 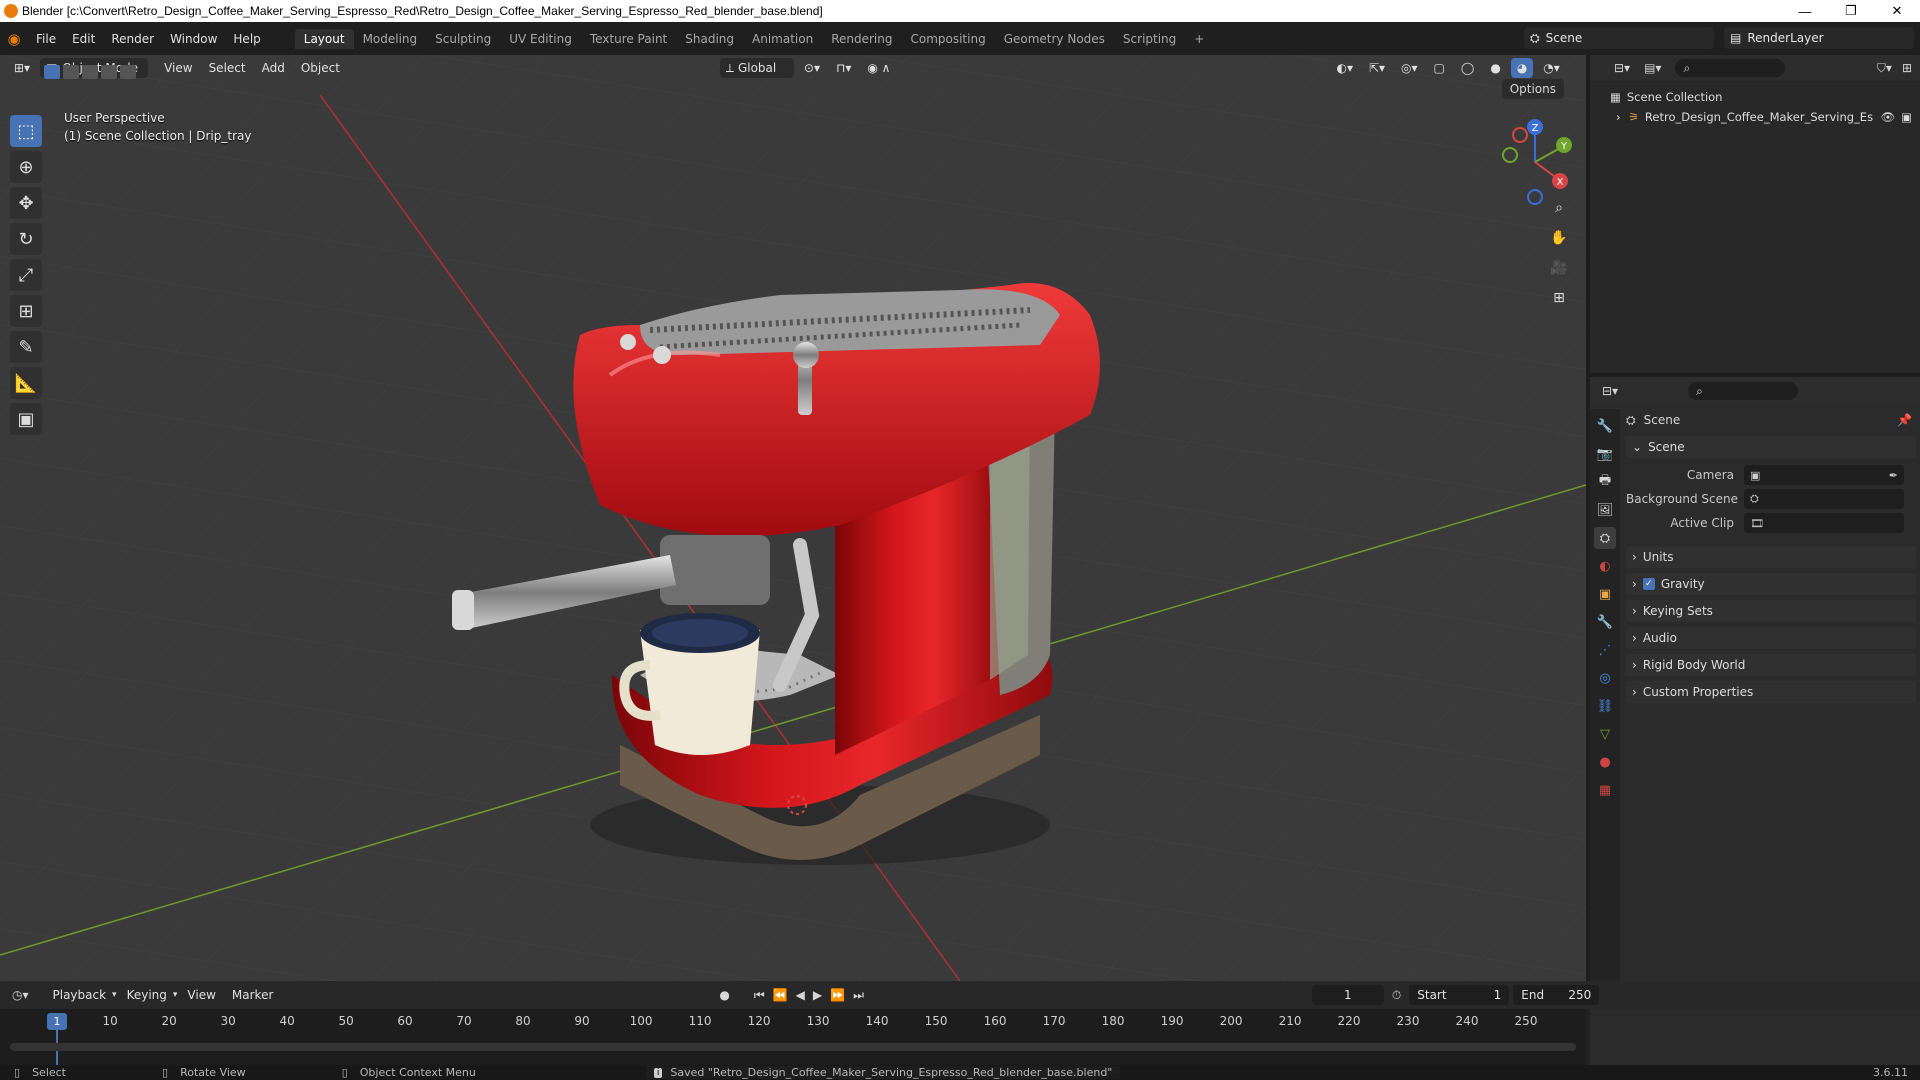 I want to click on new-collection-icon: ⊞, so click(x=1907, y=68).